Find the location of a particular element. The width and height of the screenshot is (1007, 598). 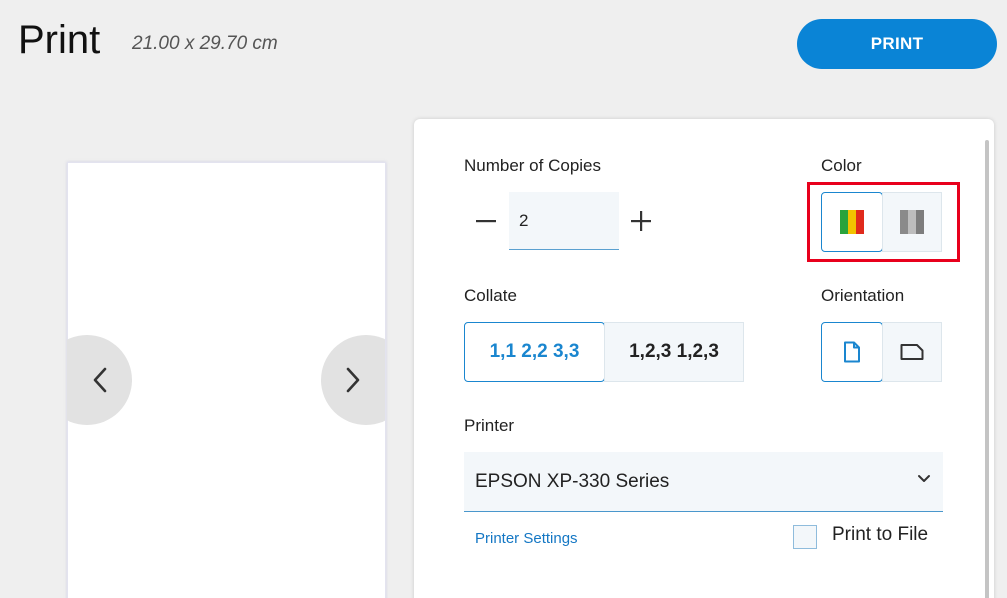

next-page-button is located at coordinates (353, 380).